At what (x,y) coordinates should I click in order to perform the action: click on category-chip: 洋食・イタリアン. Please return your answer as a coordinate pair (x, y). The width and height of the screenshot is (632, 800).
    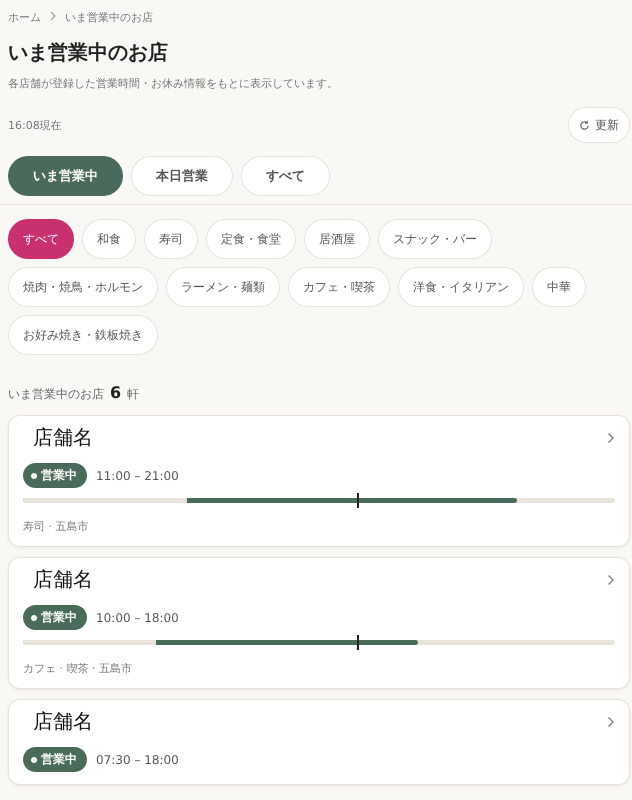
    Looking at the image, I should click on (461, 287).